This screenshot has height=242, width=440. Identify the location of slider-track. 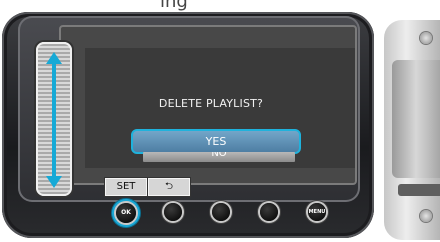
(54, 119).